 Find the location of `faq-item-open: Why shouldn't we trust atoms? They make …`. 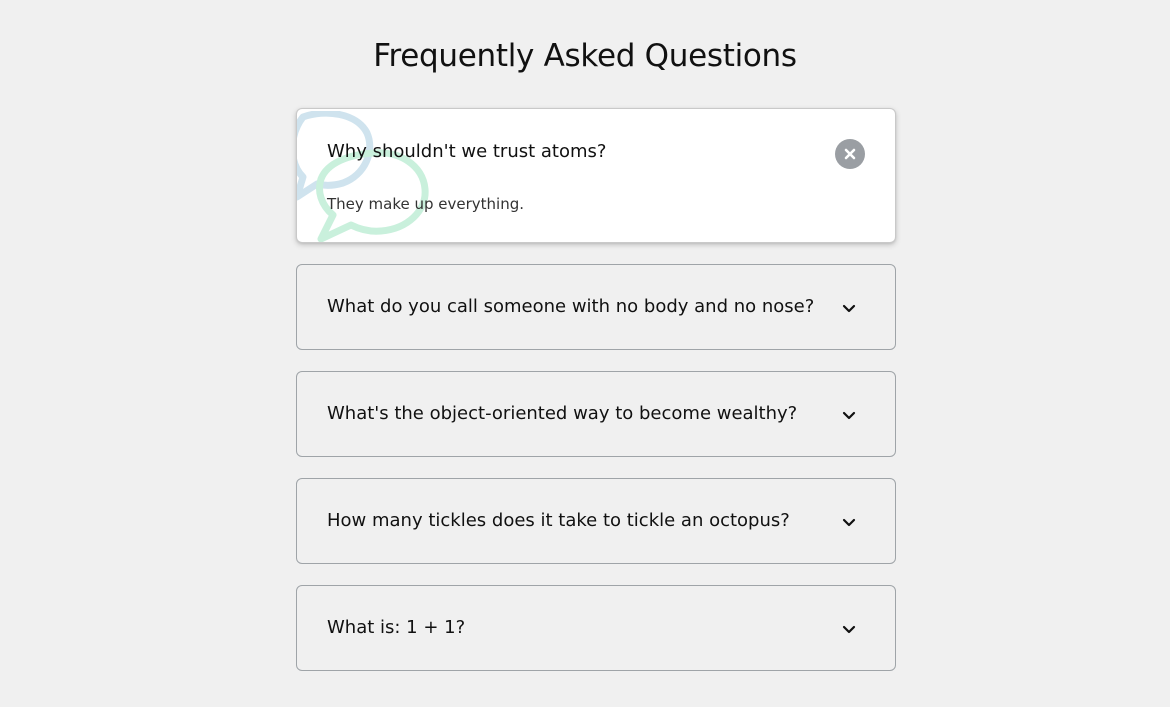

faq-item-open: Why shouldn't we trust atoms? They make … is located at coordinates (596, 175).